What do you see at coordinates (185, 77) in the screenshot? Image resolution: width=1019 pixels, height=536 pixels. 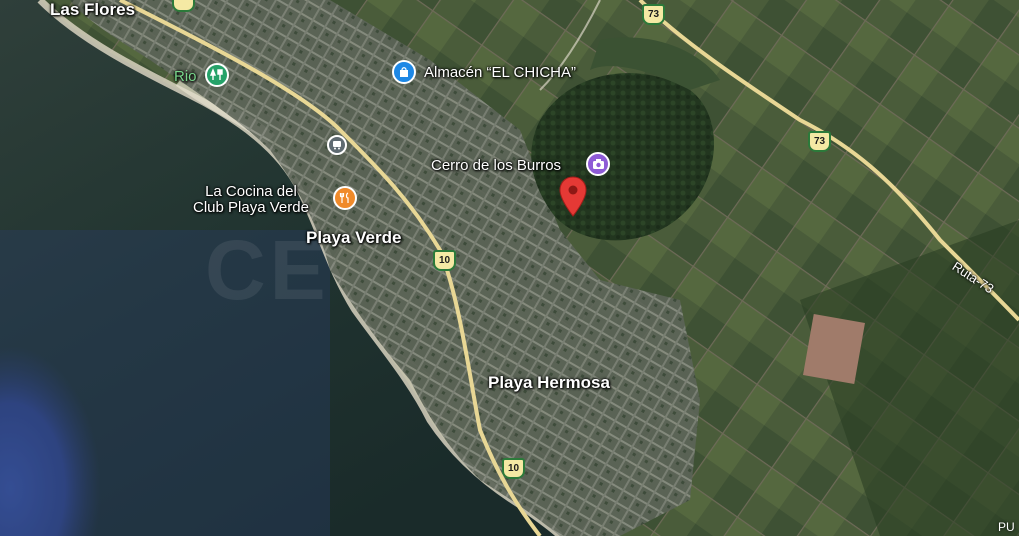 I see `poi-label-rio: Rio` at bounding box center [185, 77].